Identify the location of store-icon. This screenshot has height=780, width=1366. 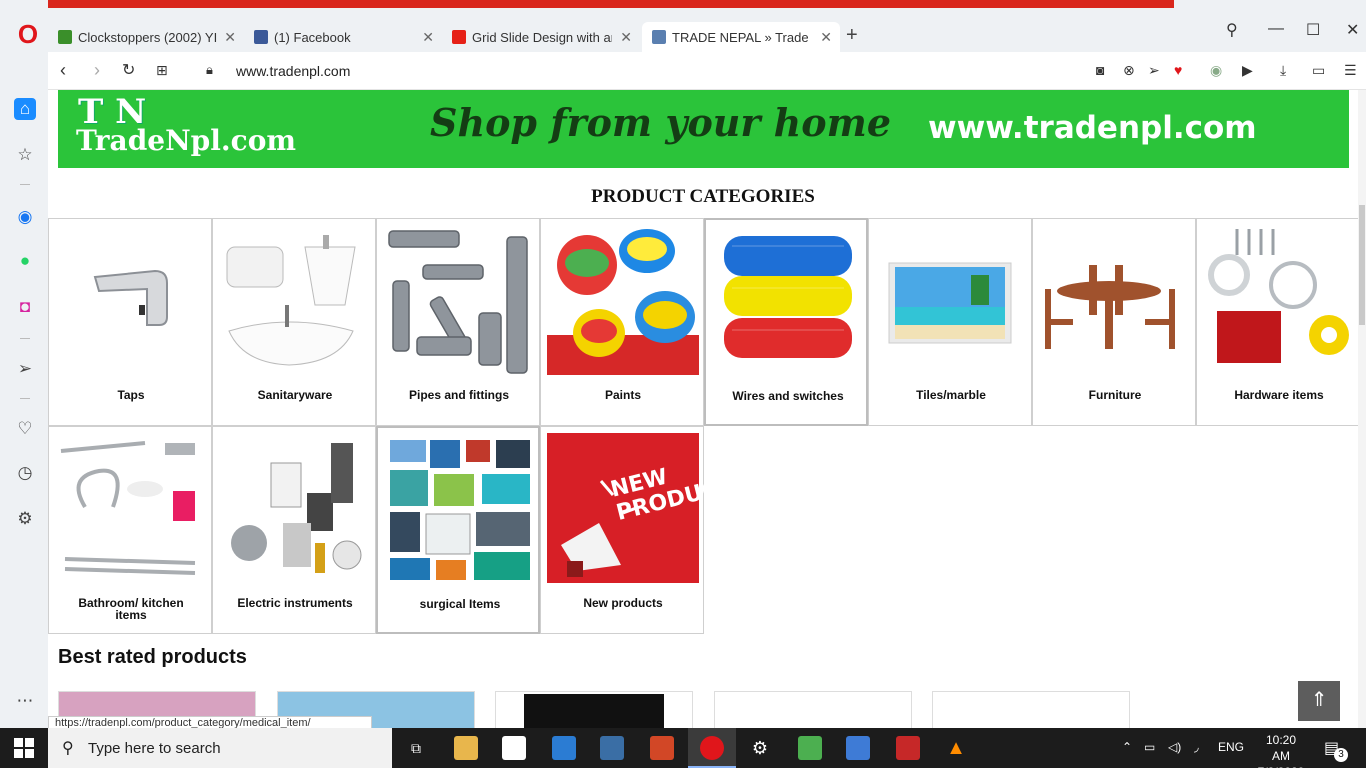
(514, 748).